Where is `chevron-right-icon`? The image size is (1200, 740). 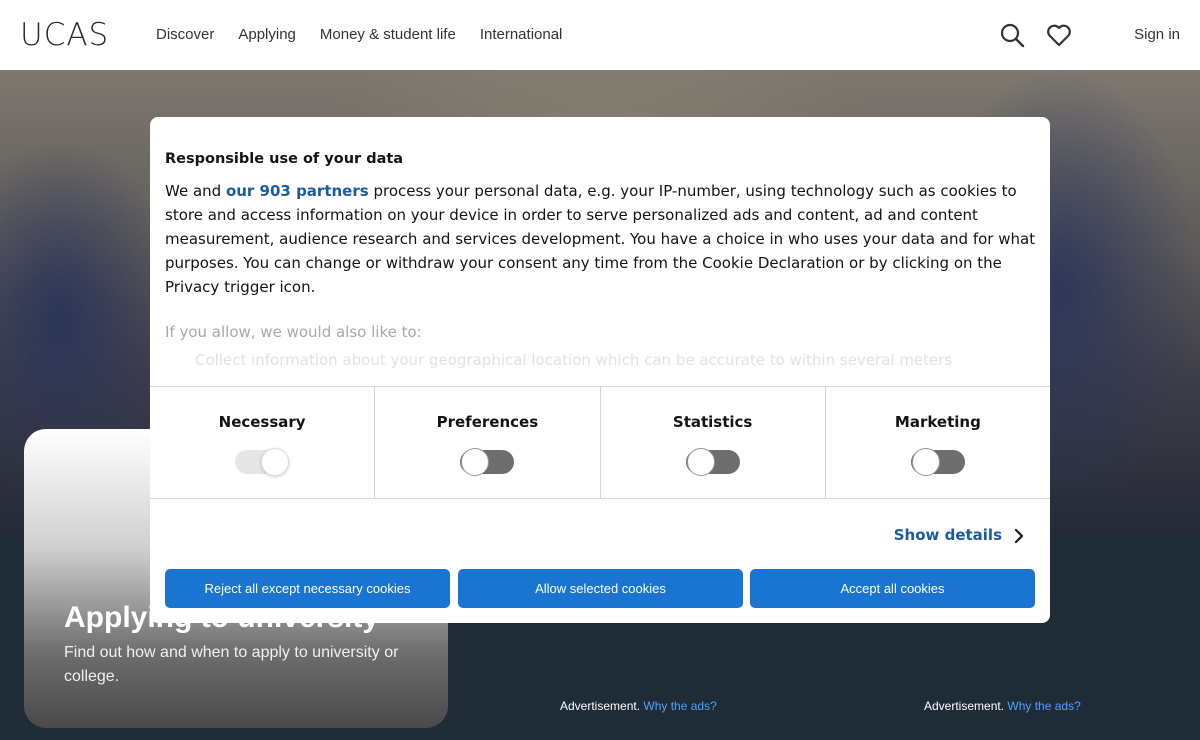 chevron-right-icon is located at coordinates (1019, 536).